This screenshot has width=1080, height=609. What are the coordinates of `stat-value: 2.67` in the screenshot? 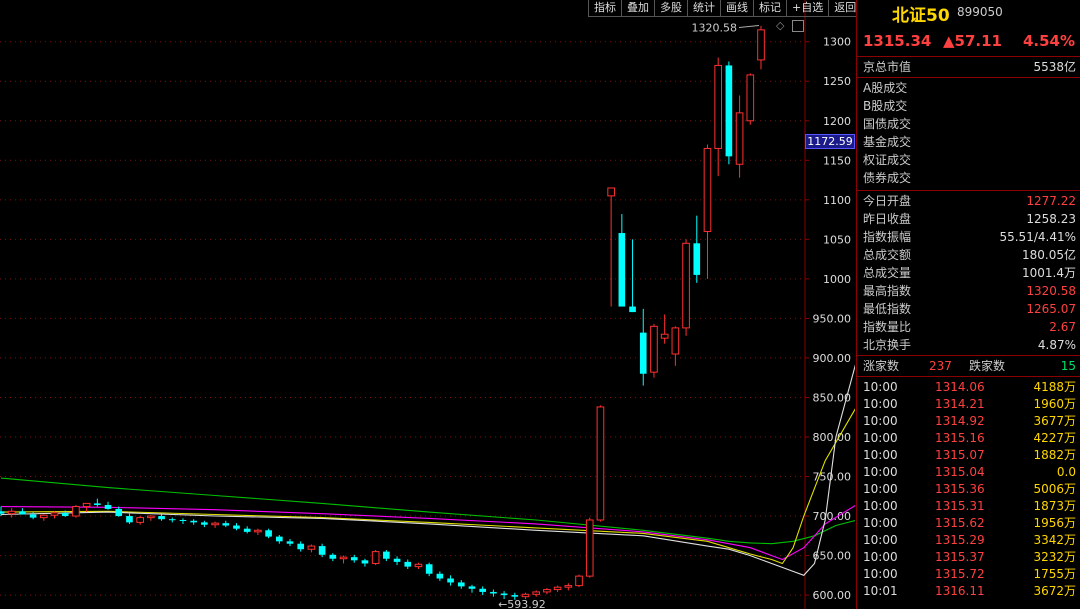 It's located at (1062, 327).